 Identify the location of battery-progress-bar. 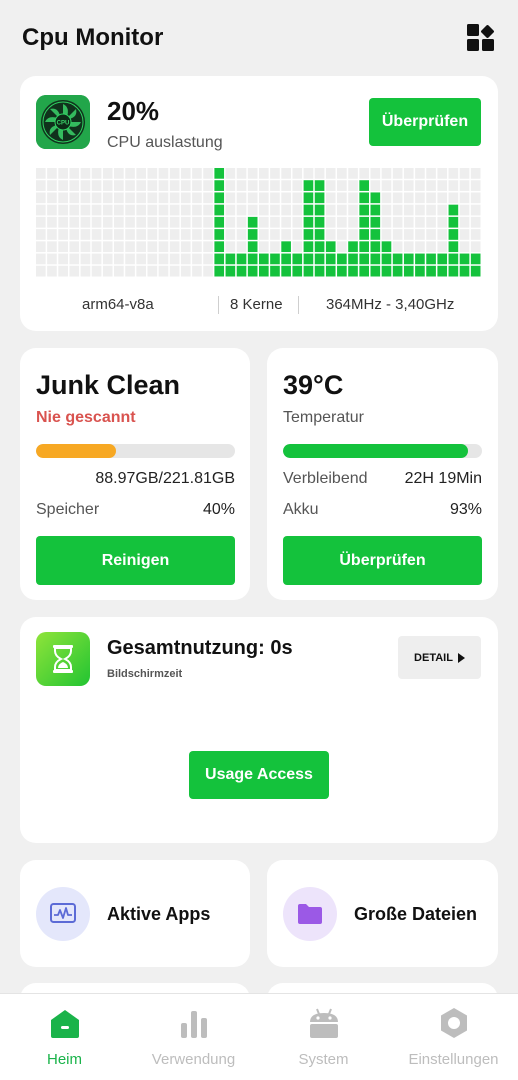
(382, 451).